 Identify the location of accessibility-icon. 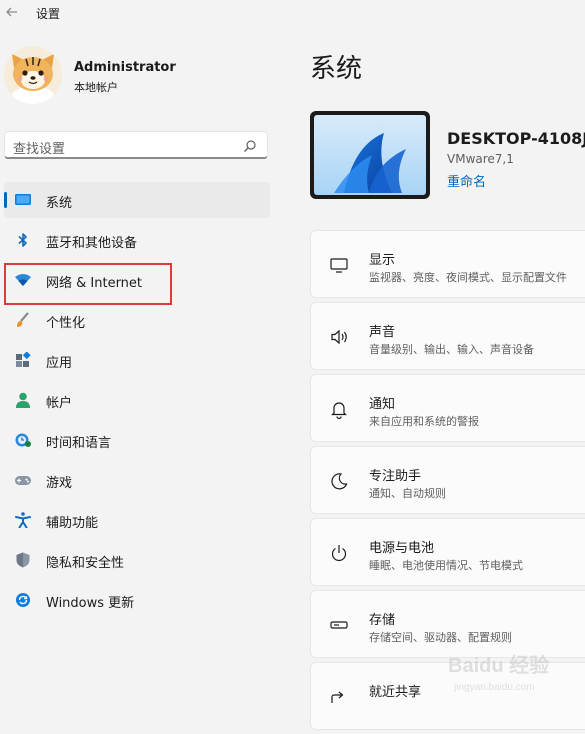
(23, 520).